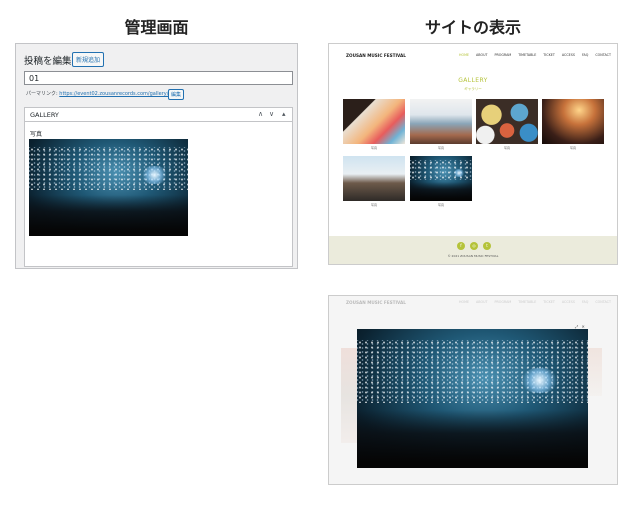  What do you see at coordinates (464, 55) in the screenshot?
I see `nav-home: HOME` at bounding box center [464, 55].